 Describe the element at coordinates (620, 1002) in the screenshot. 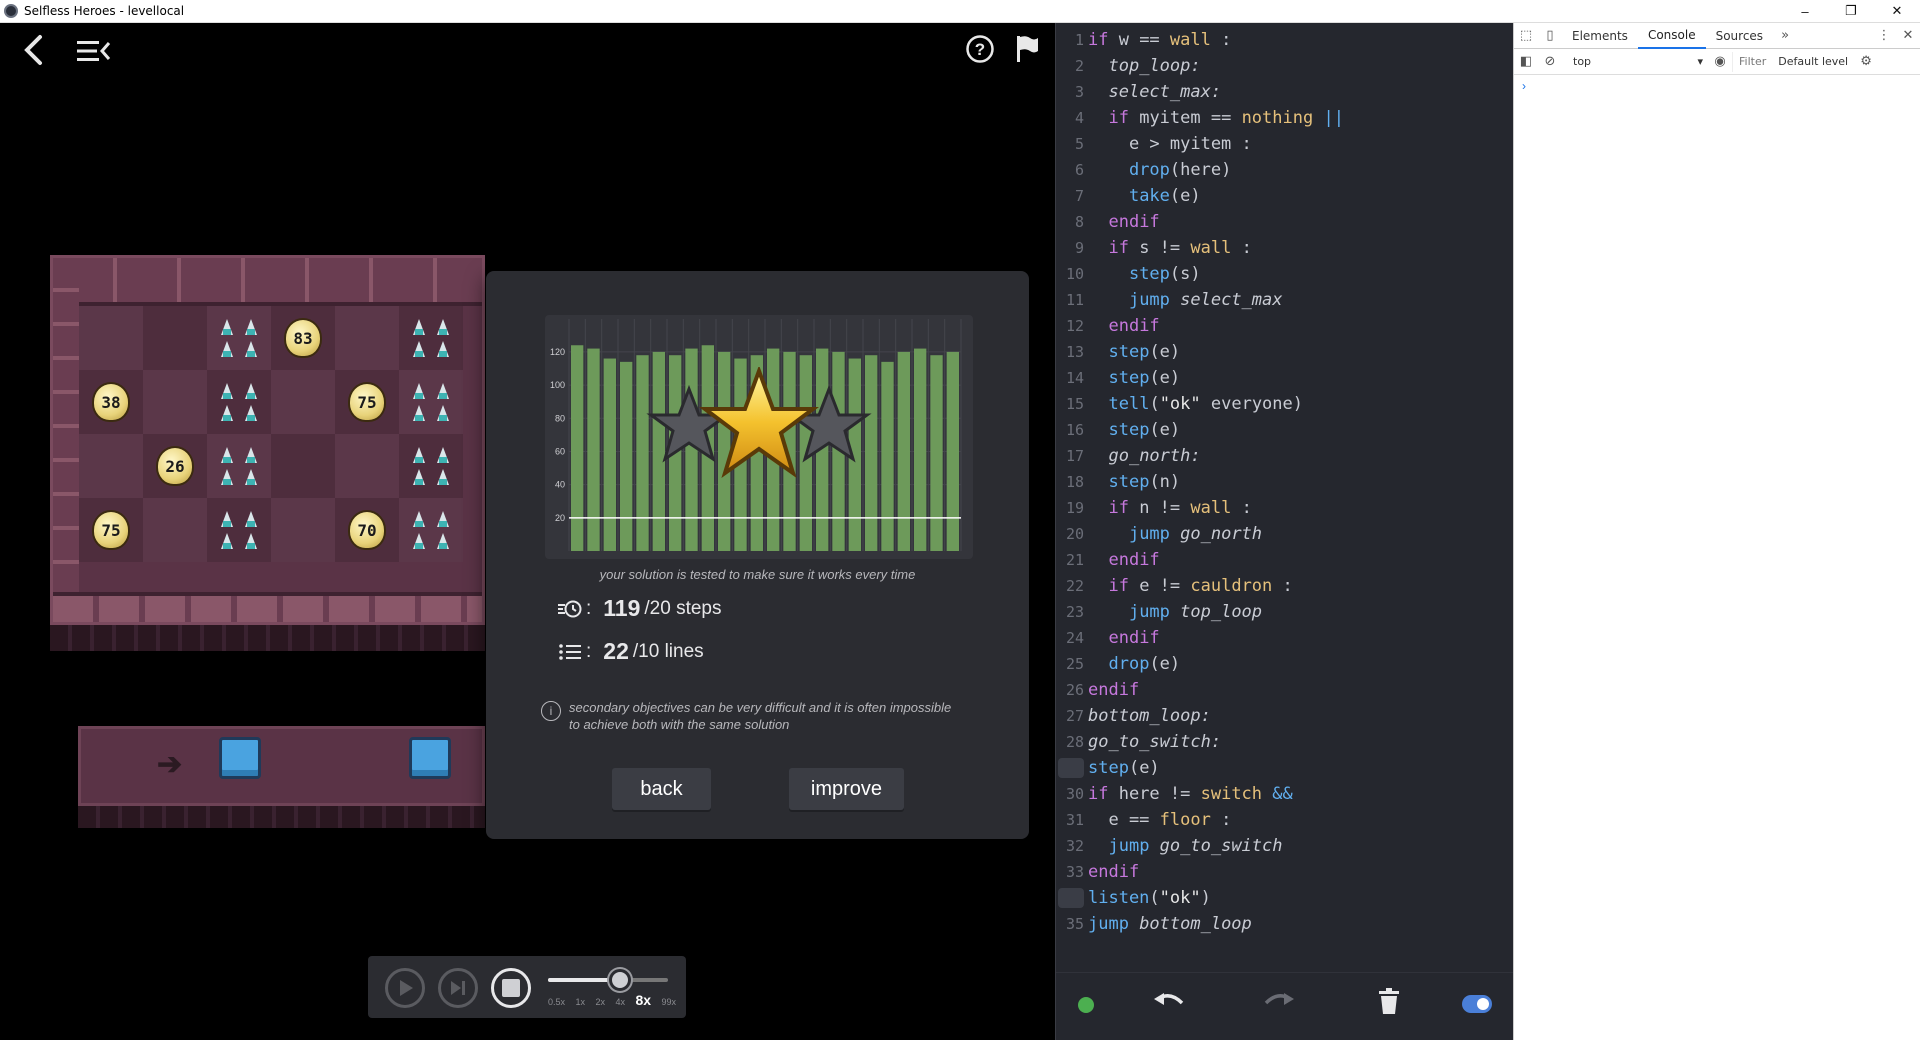

I see `speed-label: 4x` at that location.